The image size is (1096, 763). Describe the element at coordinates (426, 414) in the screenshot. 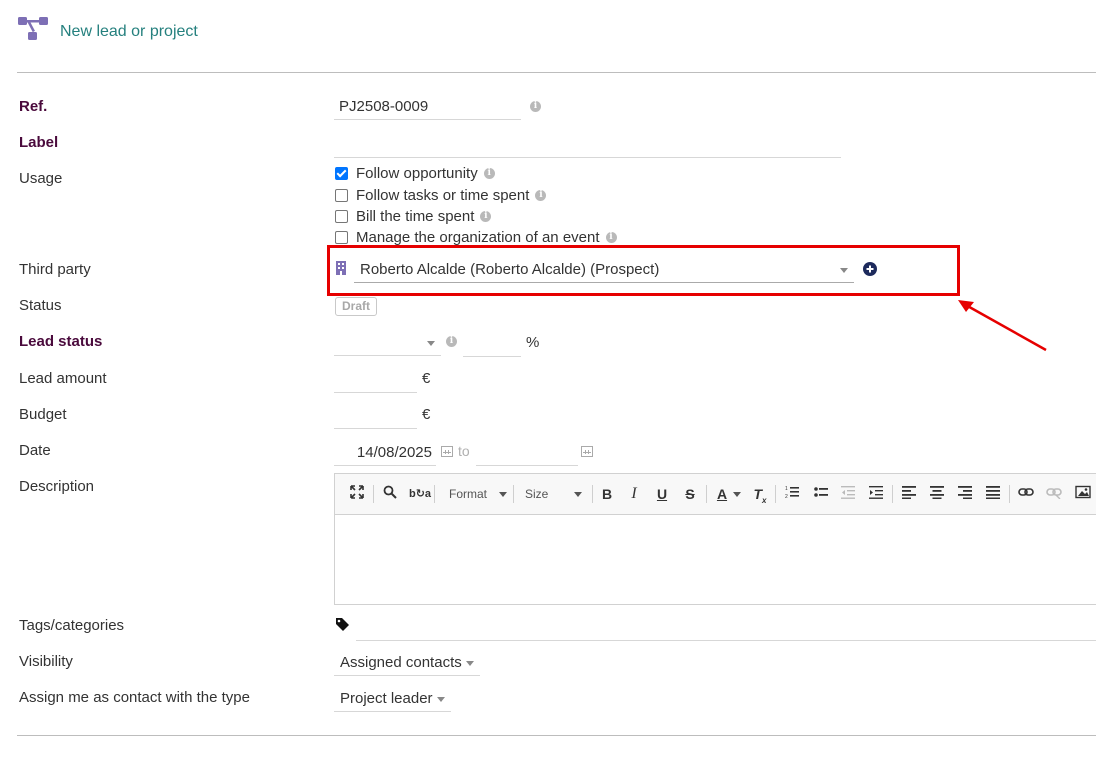

I see `budget-currency: €` at that location.